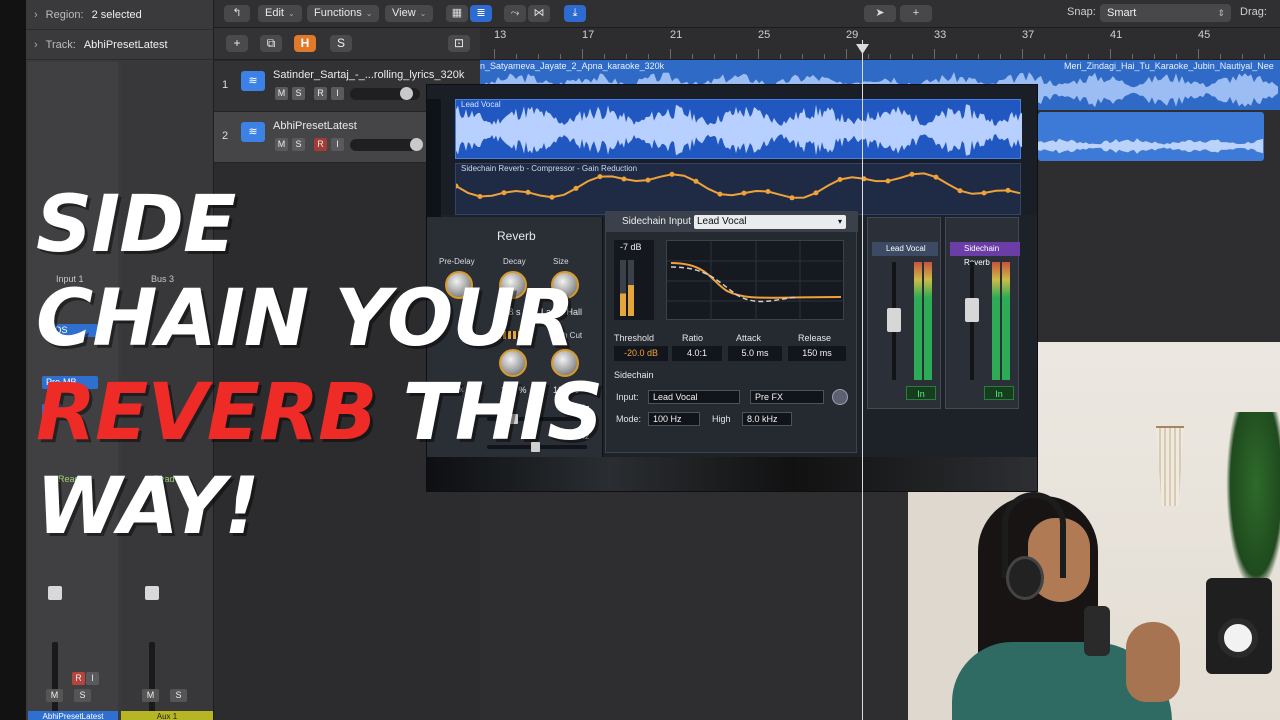 This screenshot has height=720, width=1280. What do you see at coordinates (693, 338) in the screenshot?
I see `param-label: Ratio` at bounding box center [693, 338].